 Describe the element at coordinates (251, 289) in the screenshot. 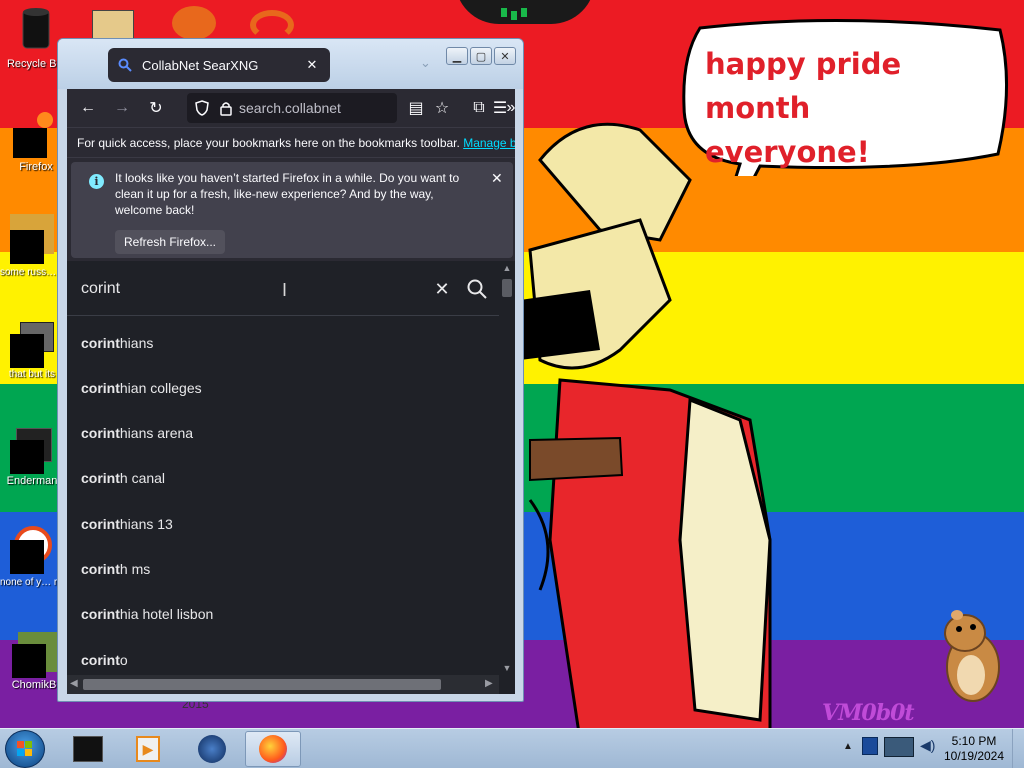

I see `search-input` at that location.